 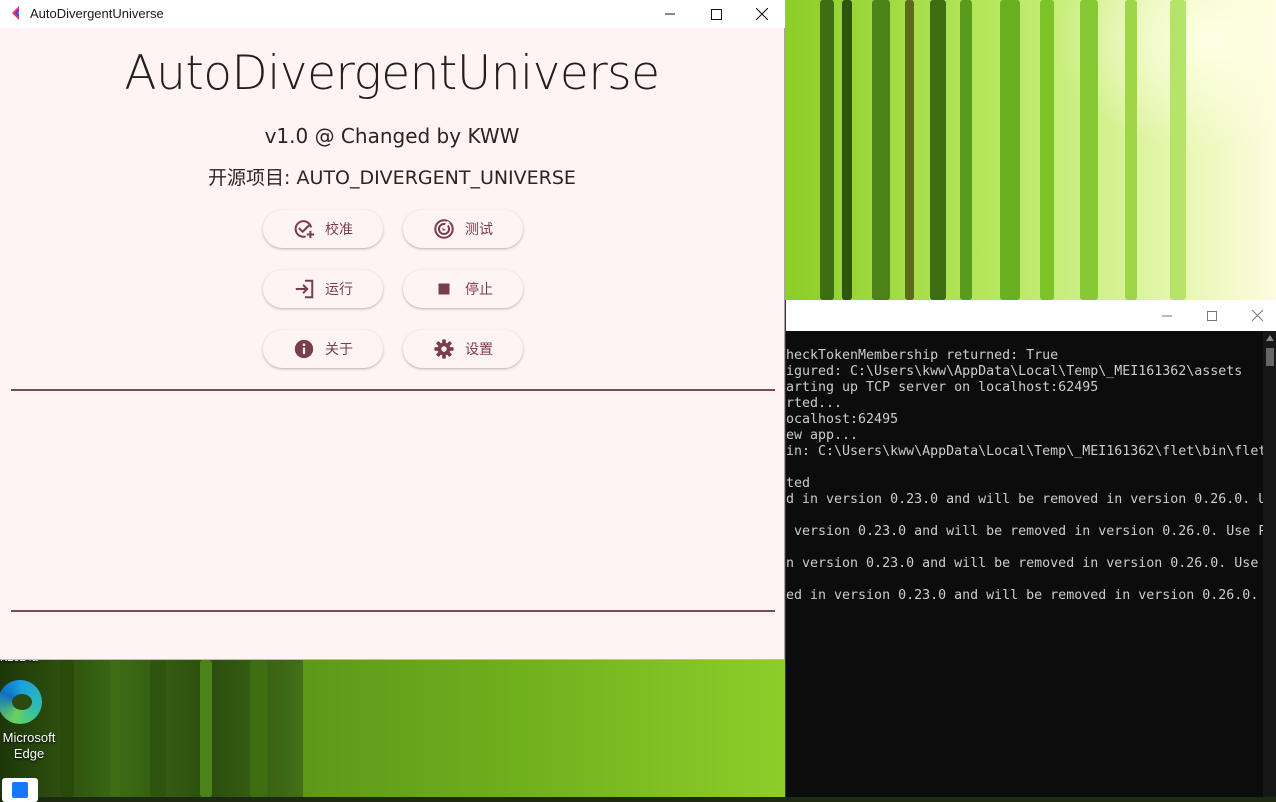 I want to click on stop-icon, so click(x=444, y=289).